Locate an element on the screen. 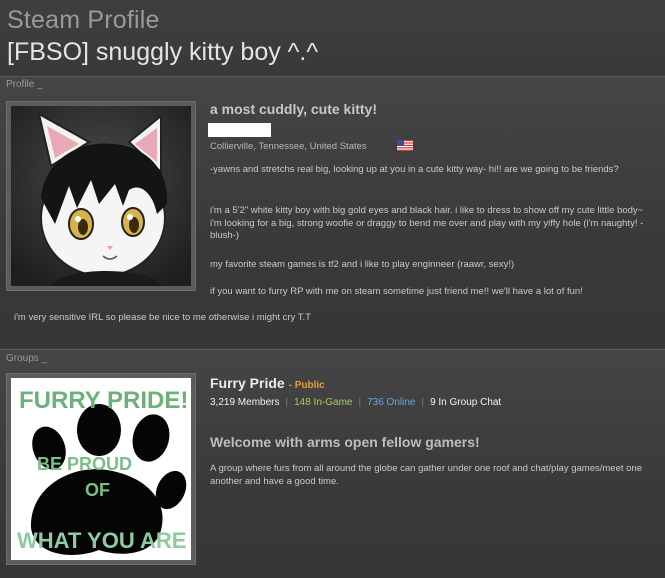 This screenshot has height=578, width=665. logo-lettering: OF is located at coordinates (97, 490).